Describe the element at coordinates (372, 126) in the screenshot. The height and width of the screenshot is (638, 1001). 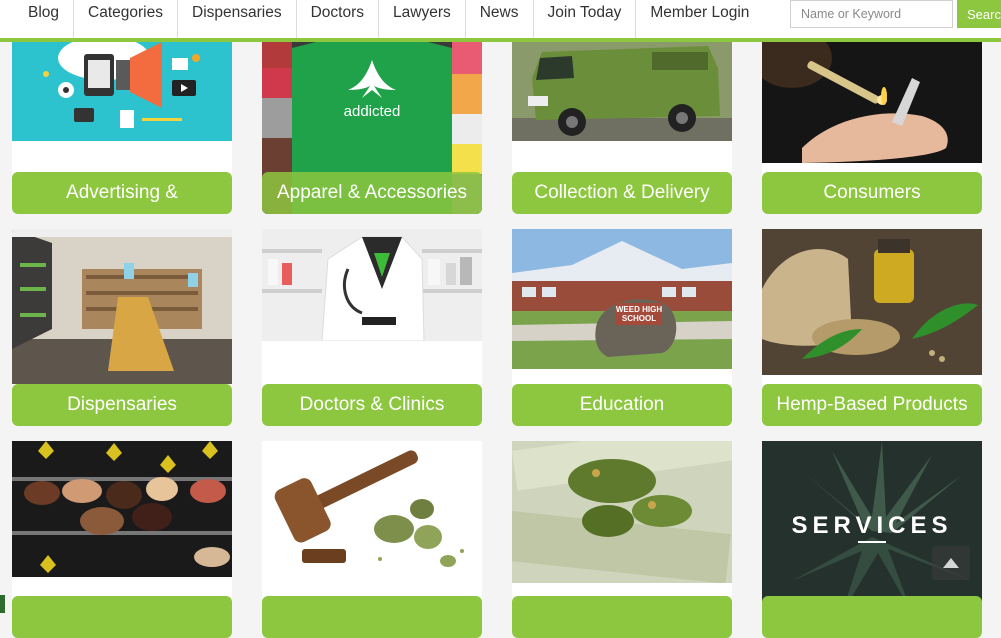
I see `category-card-apparel: addicted Apparel & Accessories` at that location.